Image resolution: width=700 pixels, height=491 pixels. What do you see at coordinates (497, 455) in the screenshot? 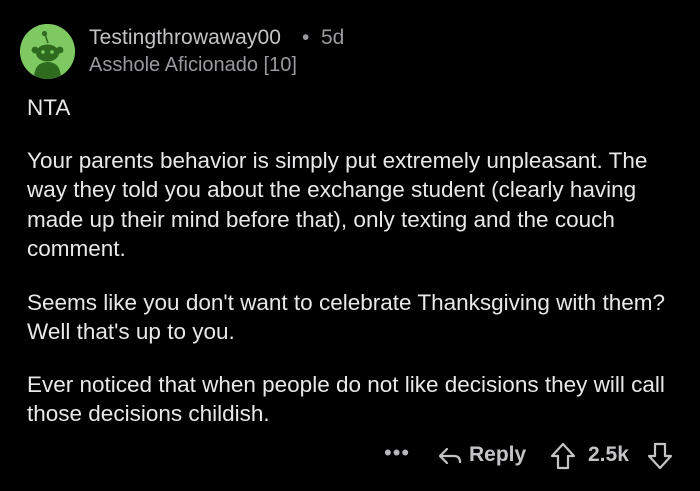
I see `reply-button: Reply` at bounding box center [497, 455].